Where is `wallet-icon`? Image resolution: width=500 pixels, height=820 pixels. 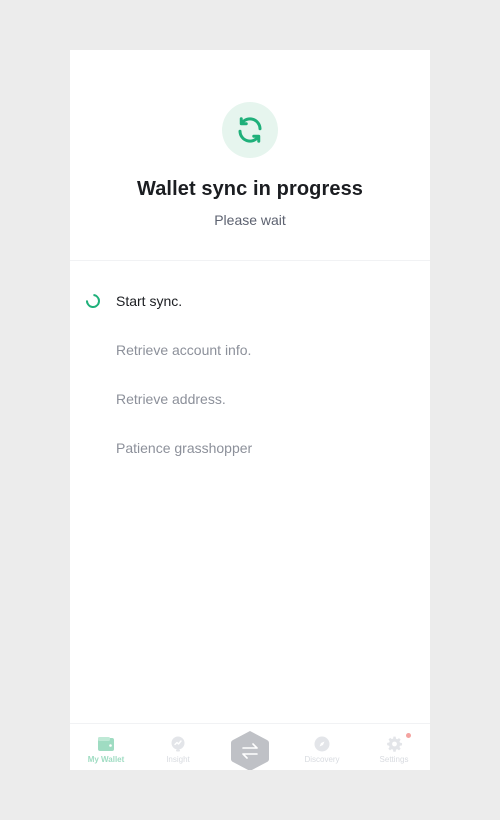 wallet-icon is located at coordinates (106, 744).